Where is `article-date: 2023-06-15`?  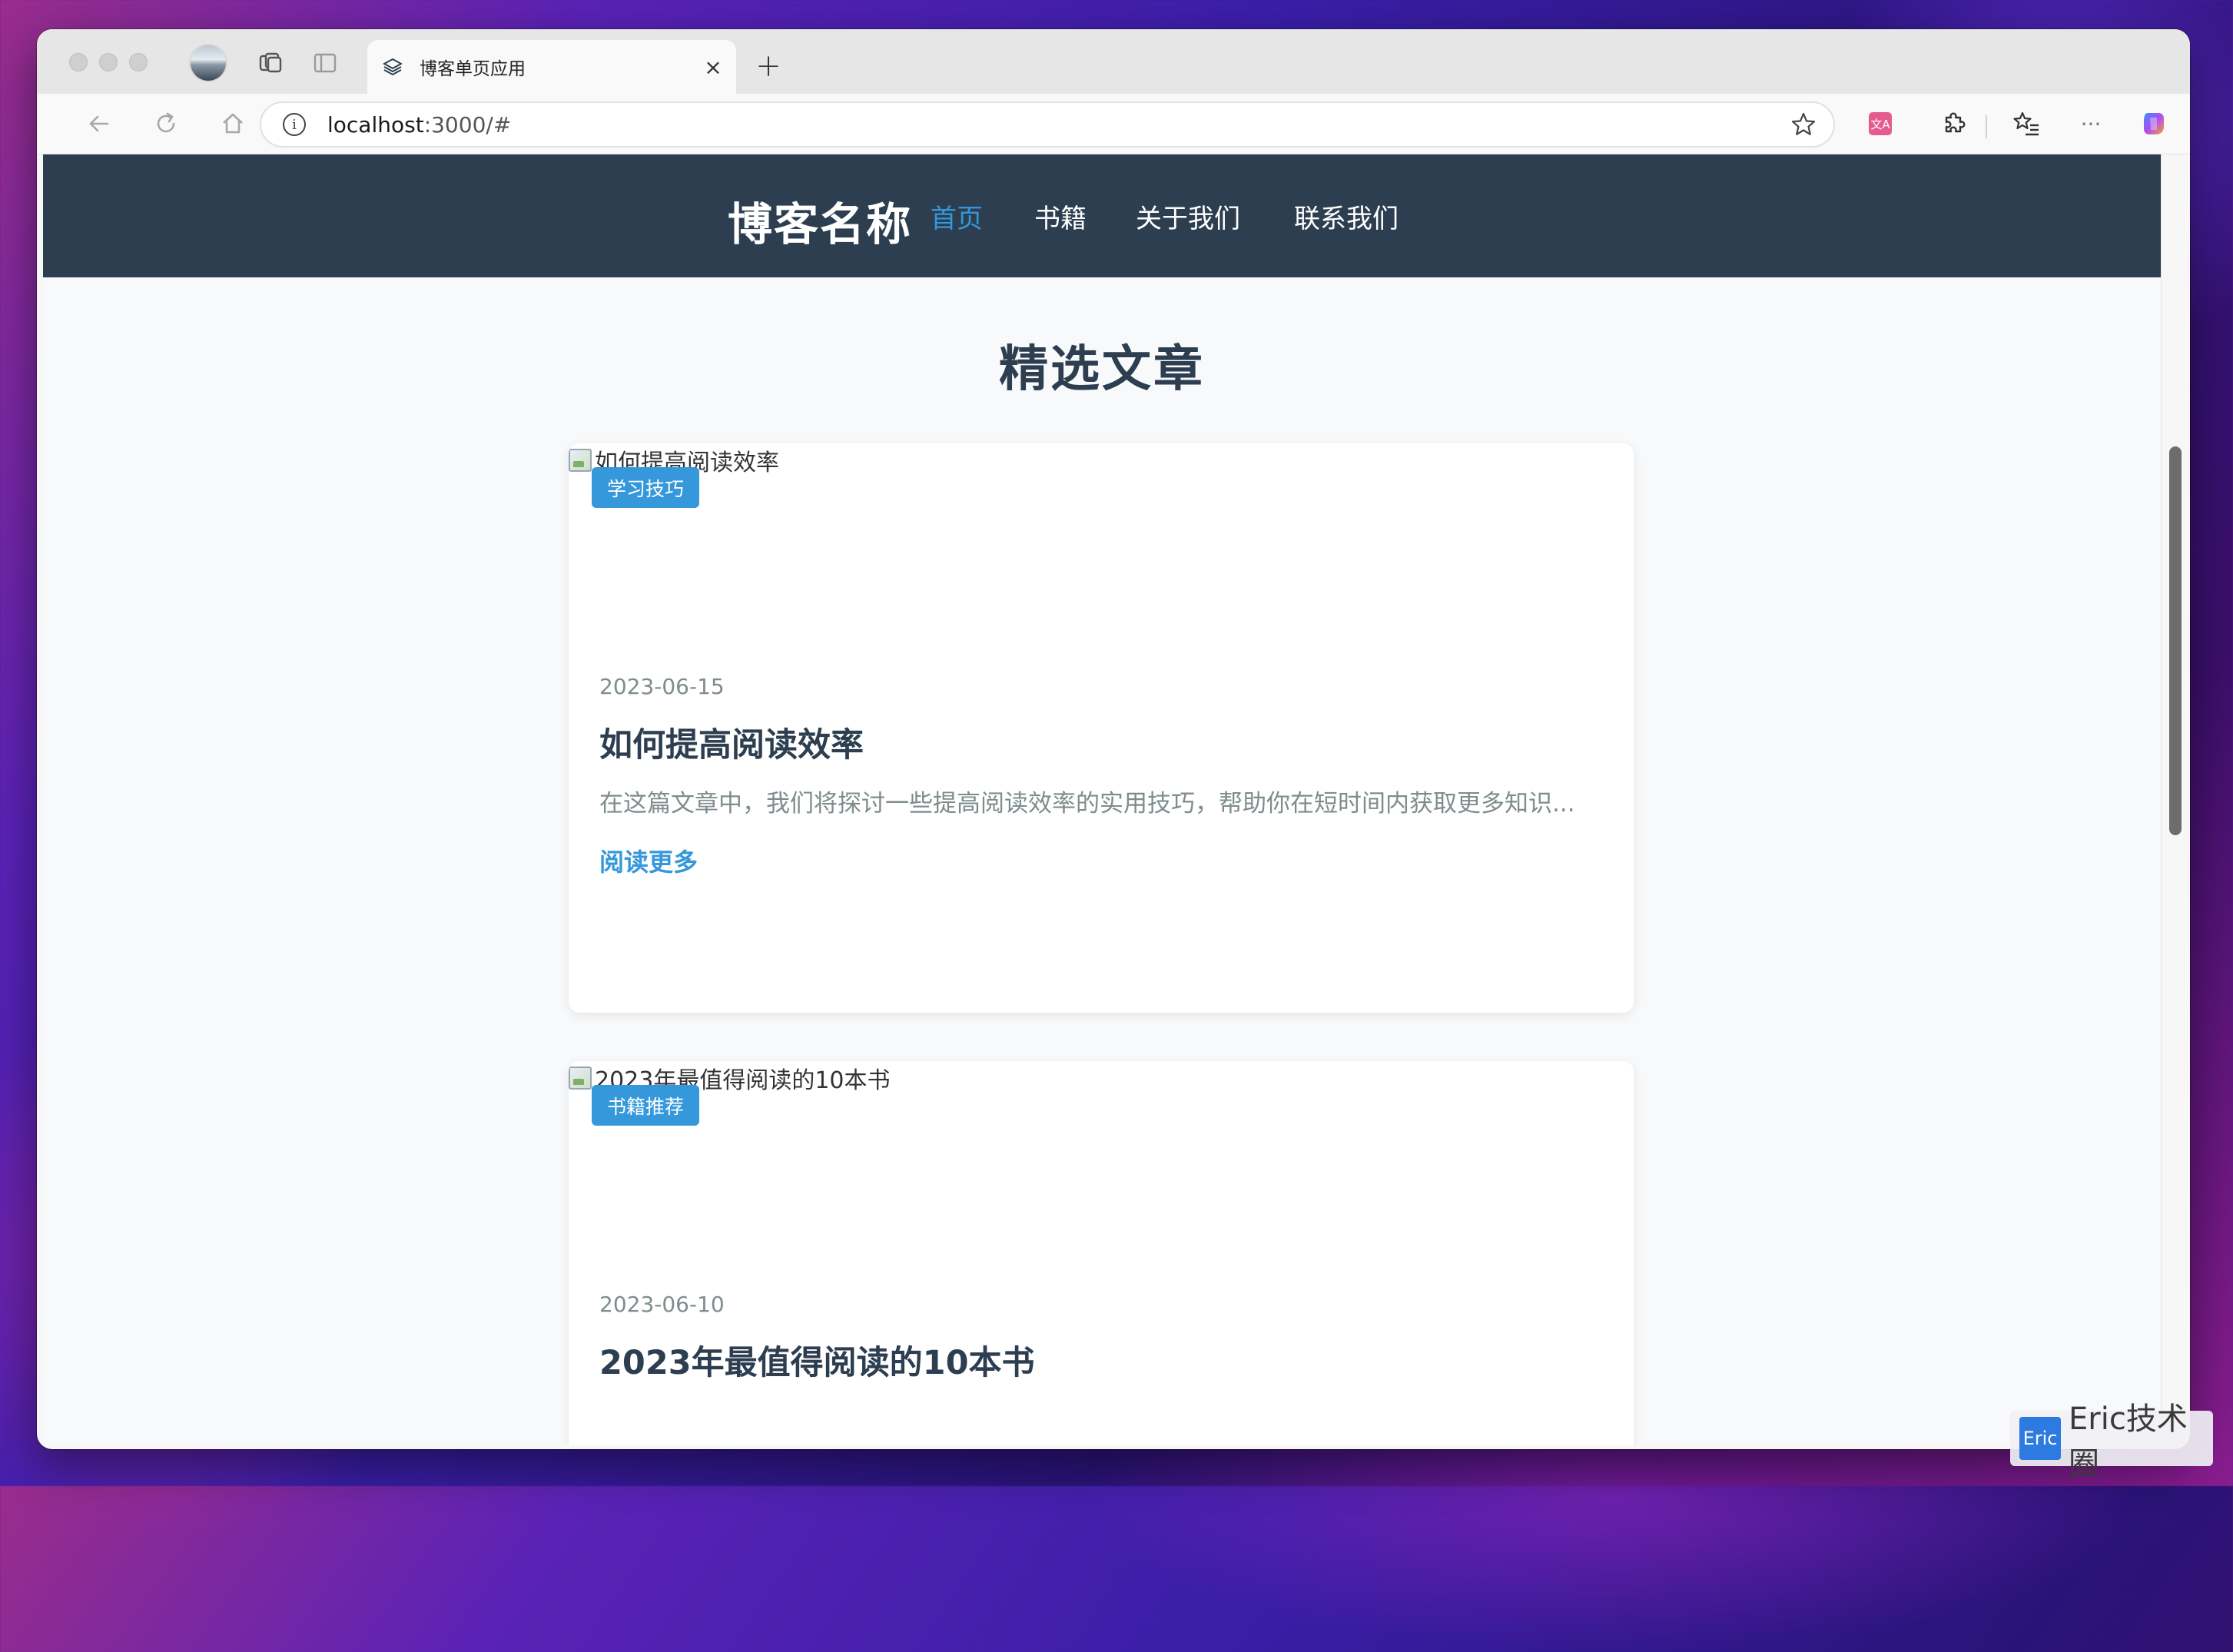 article-date: 2023-06-15 is located at coordinates (662, 686).